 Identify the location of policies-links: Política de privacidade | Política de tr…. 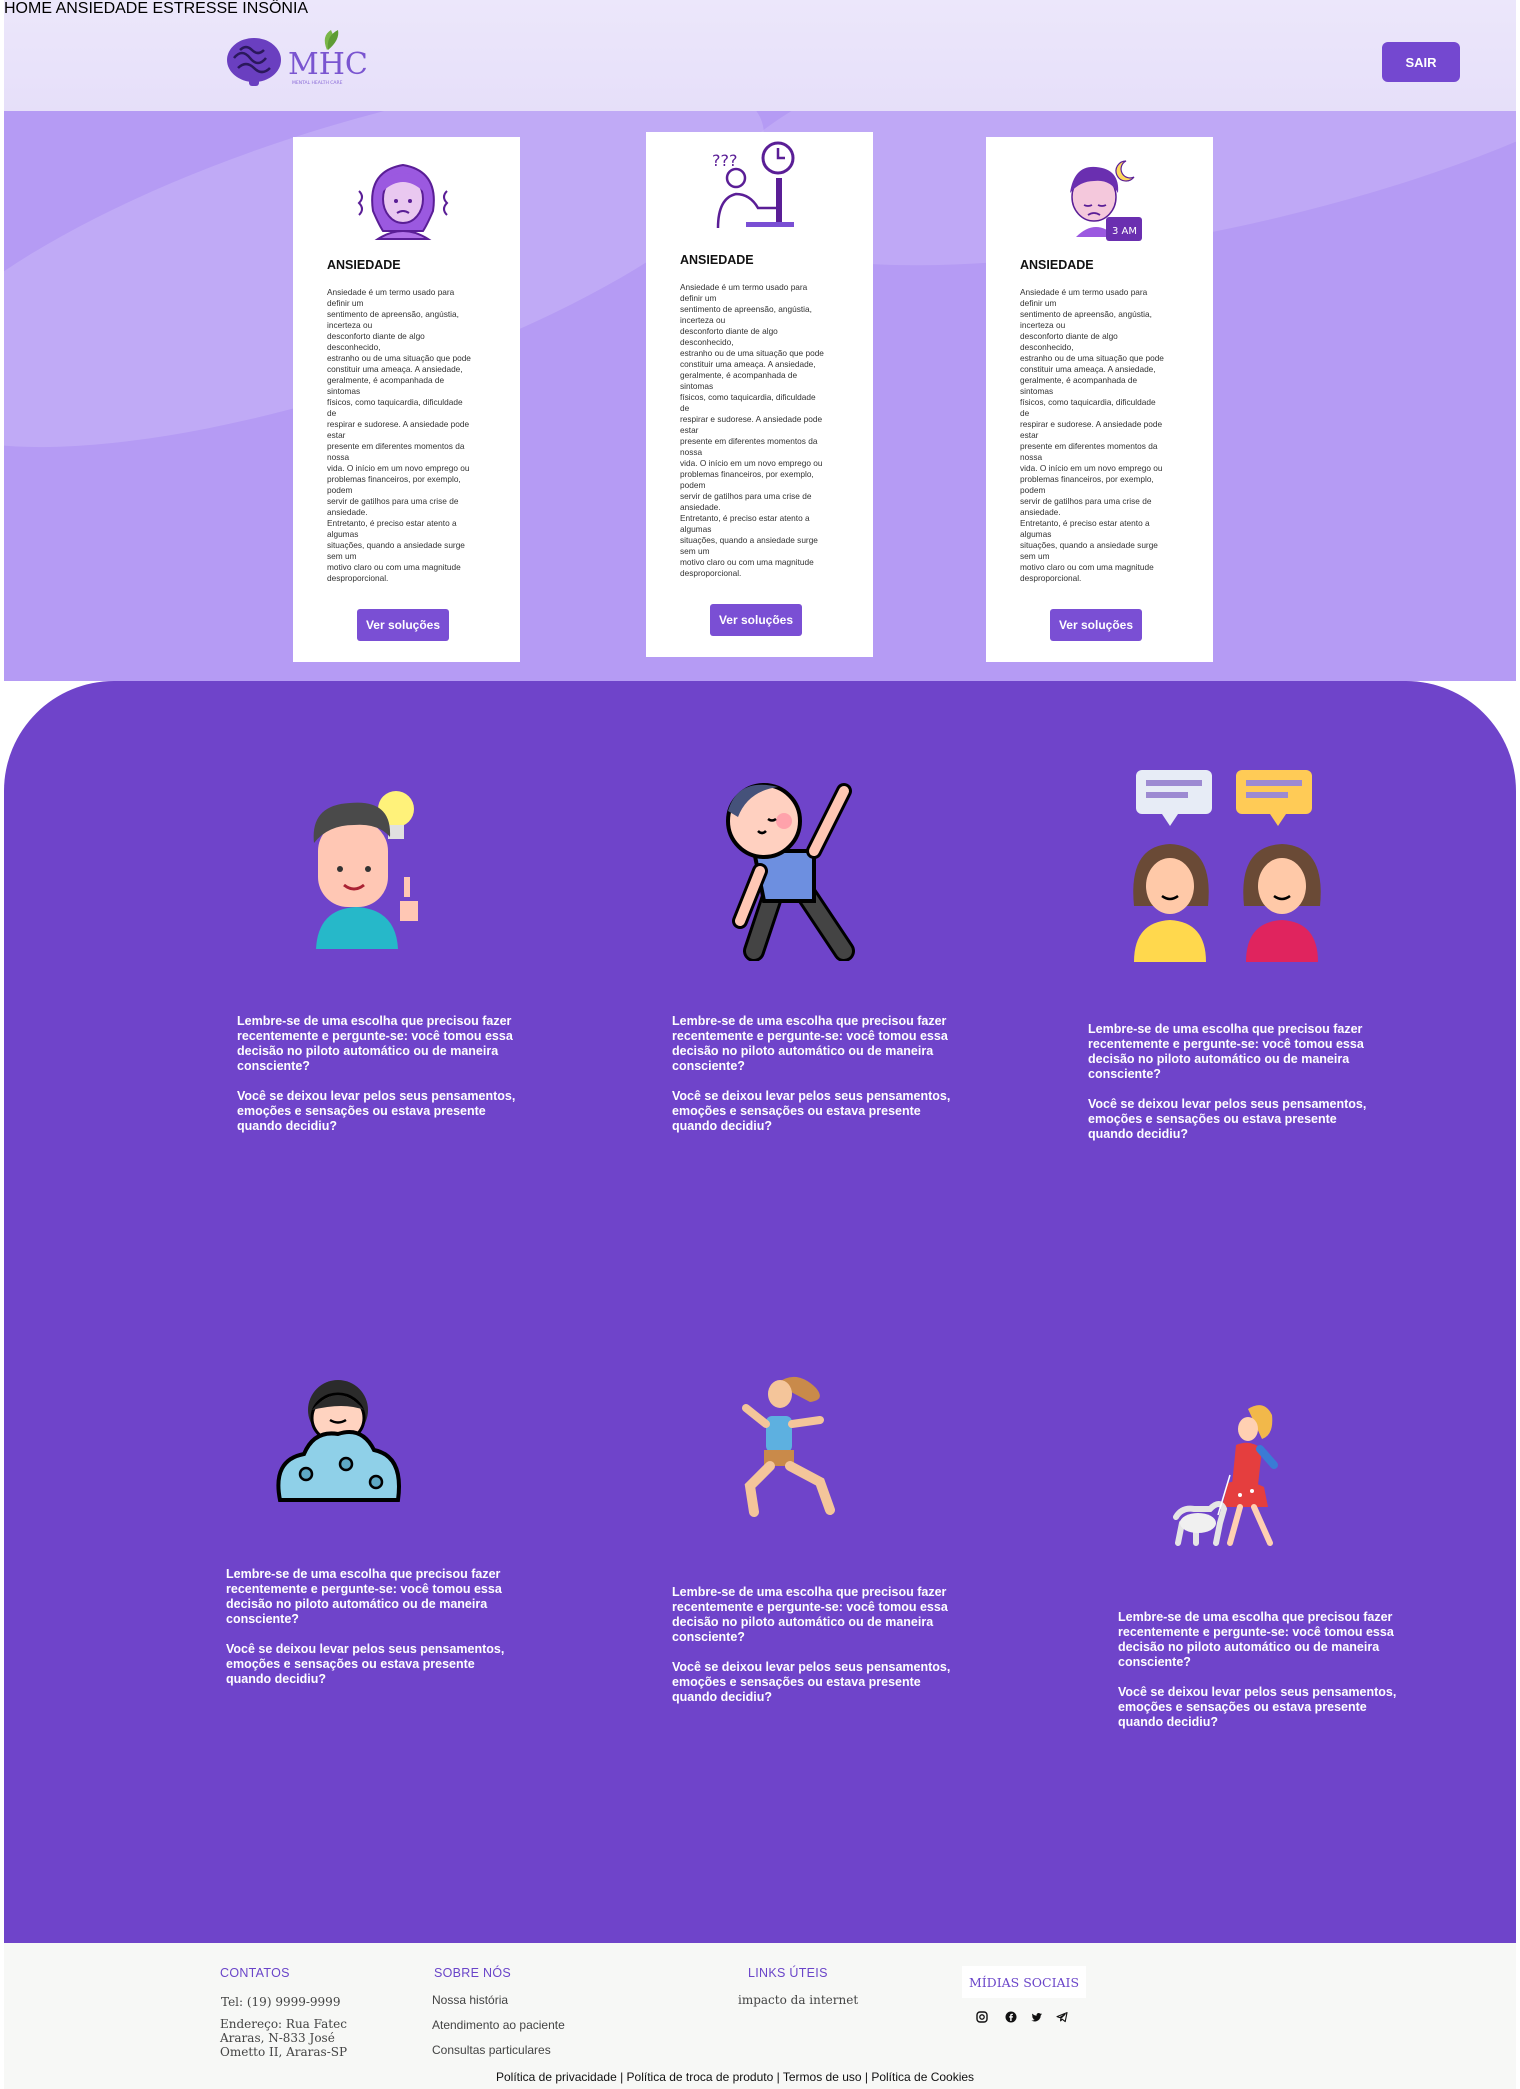
(735, 2077).